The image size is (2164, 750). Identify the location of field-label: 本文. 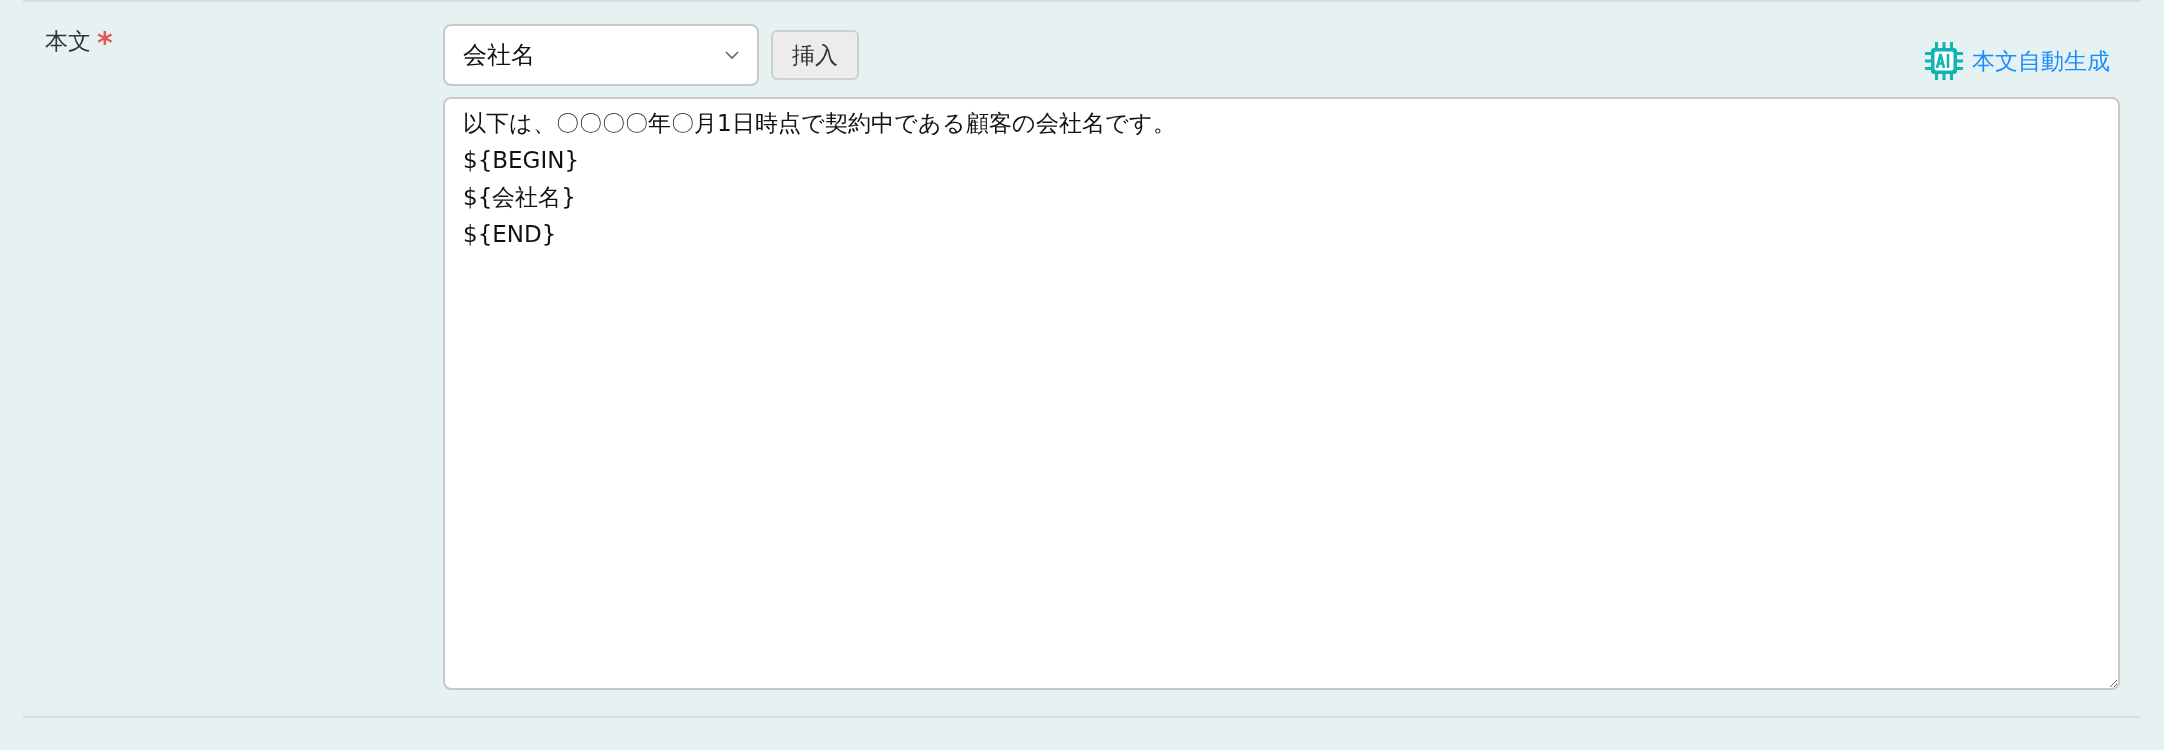
(68, 41).